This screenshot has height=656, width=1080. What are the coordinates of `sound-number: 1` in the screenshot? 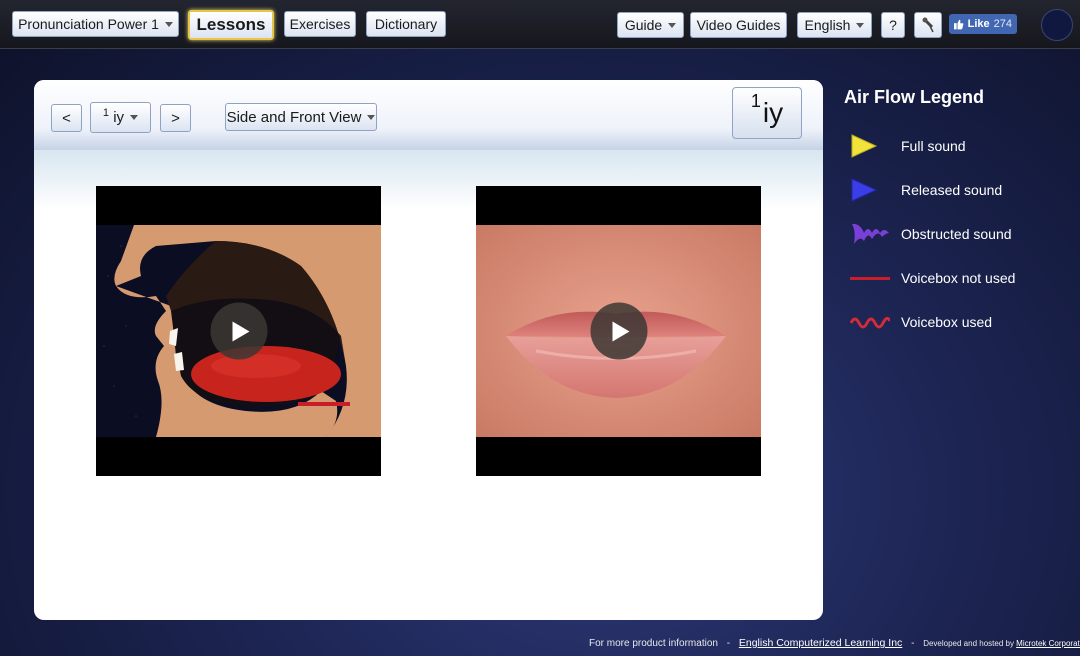 It's located at (106, 113).